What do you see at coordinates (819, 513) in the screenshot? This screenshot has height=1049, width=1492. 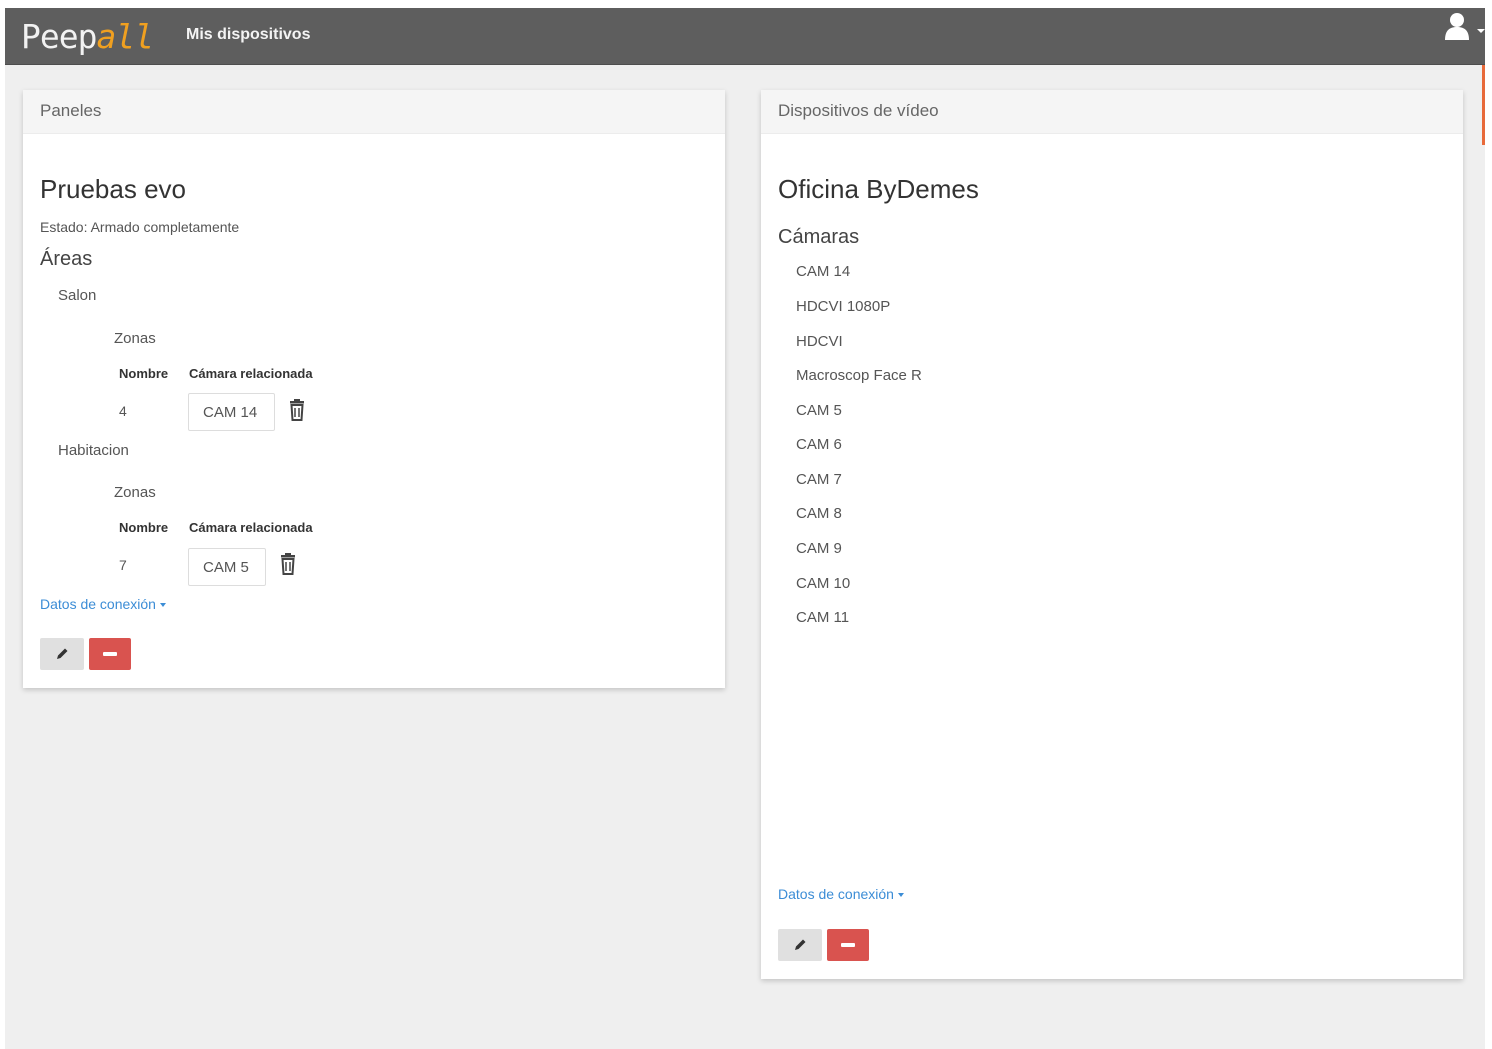 I see `camera-list-item: CAM 8` at bounding box center [819, 513].